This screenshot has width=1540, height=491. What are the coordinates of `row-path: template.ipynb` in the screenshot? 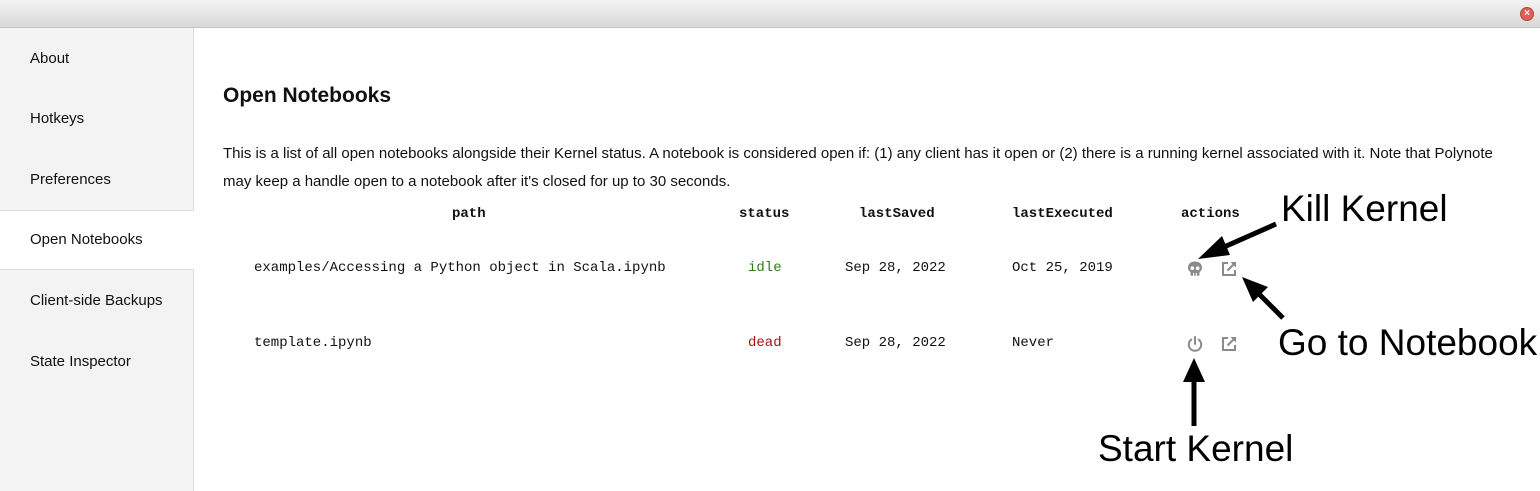 It's located at (313, 343).